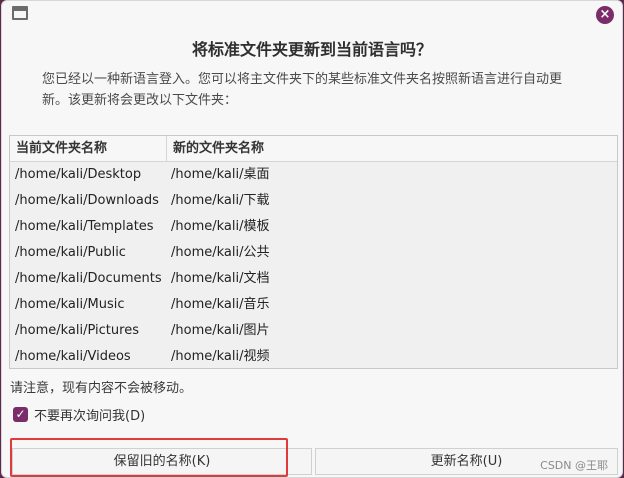  Describe the element at coordinates (89, 414) in the screenshot. I see `dont-ask-again-label: 不要再次询问我(D)` at that location.